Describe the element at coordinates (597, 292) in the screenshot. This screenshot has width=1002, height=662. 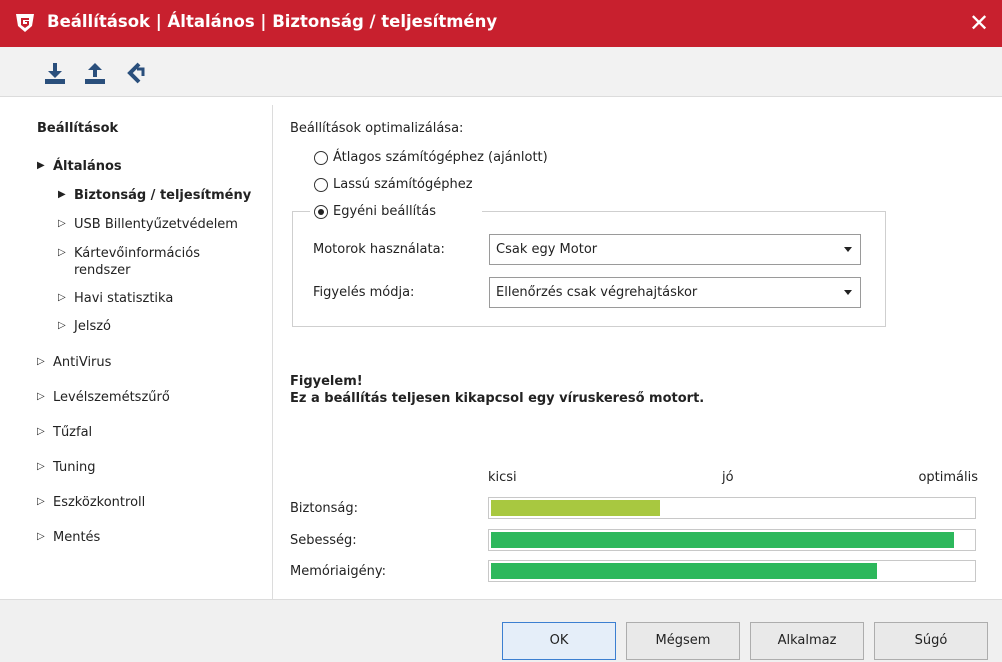
I see `monitor-select-value: Ellenőrzés csak végrehajtáskor` at that location.